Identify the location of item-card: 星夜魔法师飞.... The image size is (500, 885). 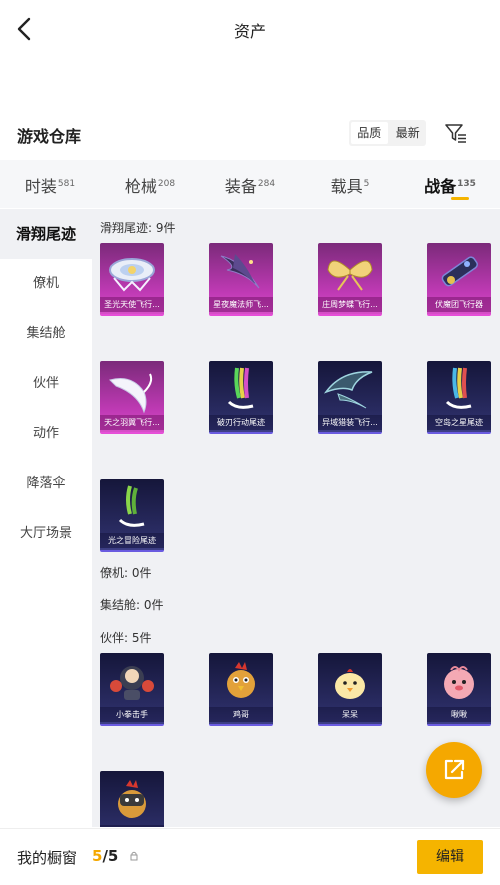
(241, 279).